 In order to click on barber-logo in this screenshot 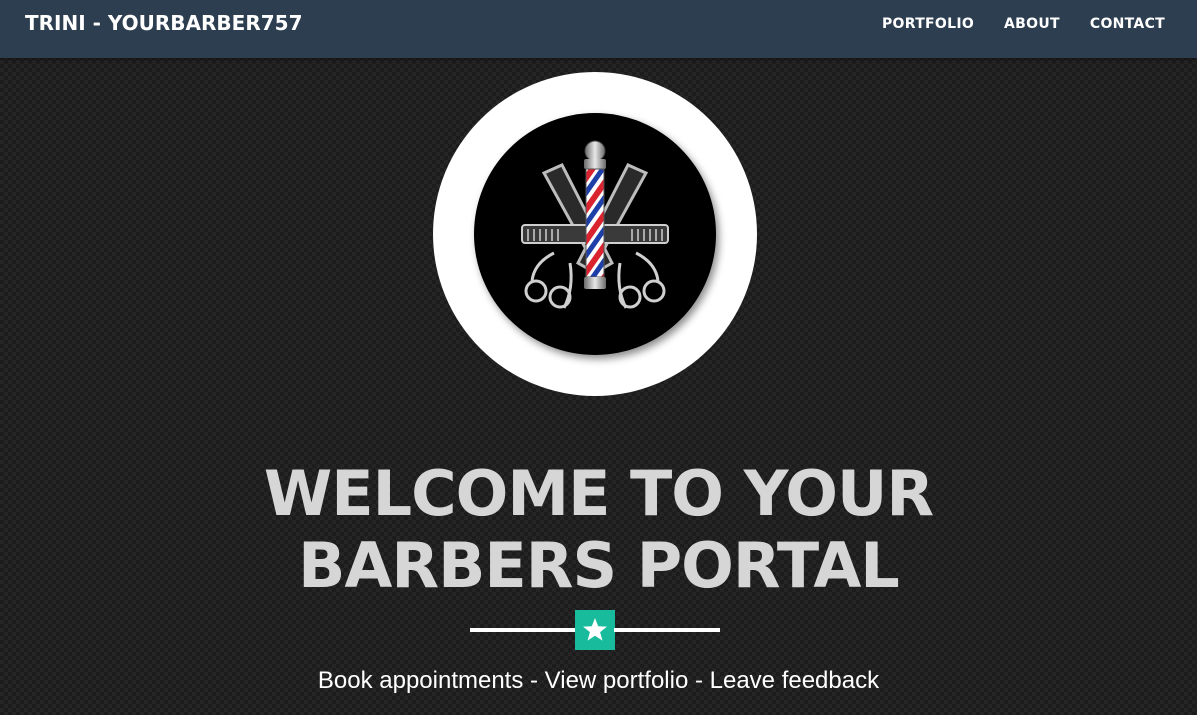, I will do `click(595, 234)`.